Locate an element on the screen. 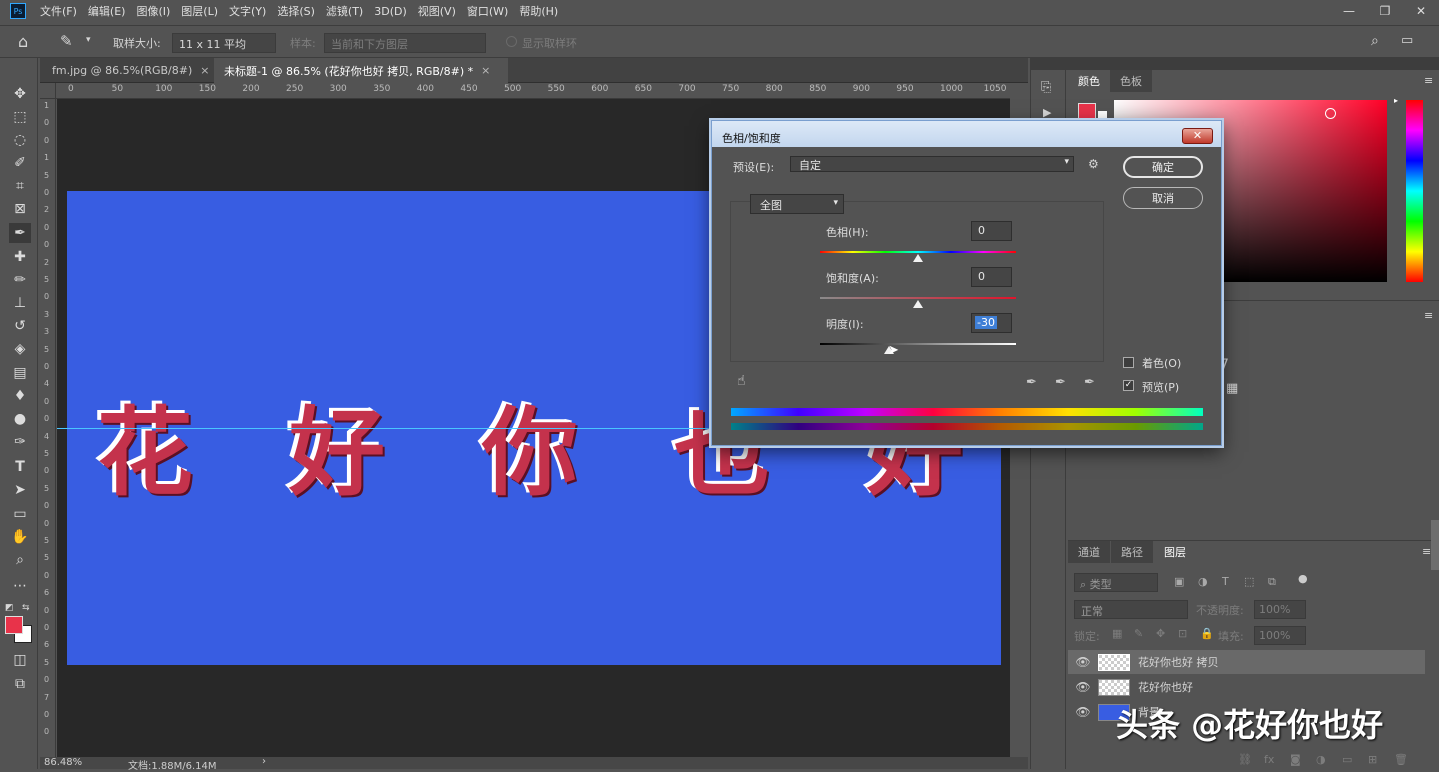  lightness-input: -30 is located at coordinates (991, 323).